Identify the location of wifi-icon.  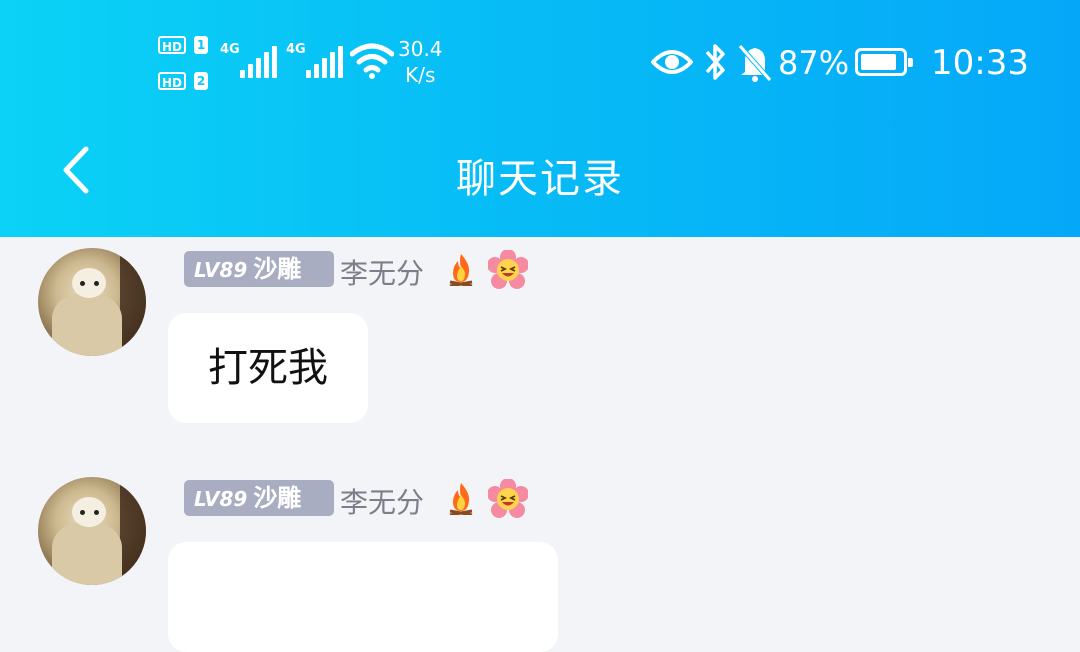
(372, 61).